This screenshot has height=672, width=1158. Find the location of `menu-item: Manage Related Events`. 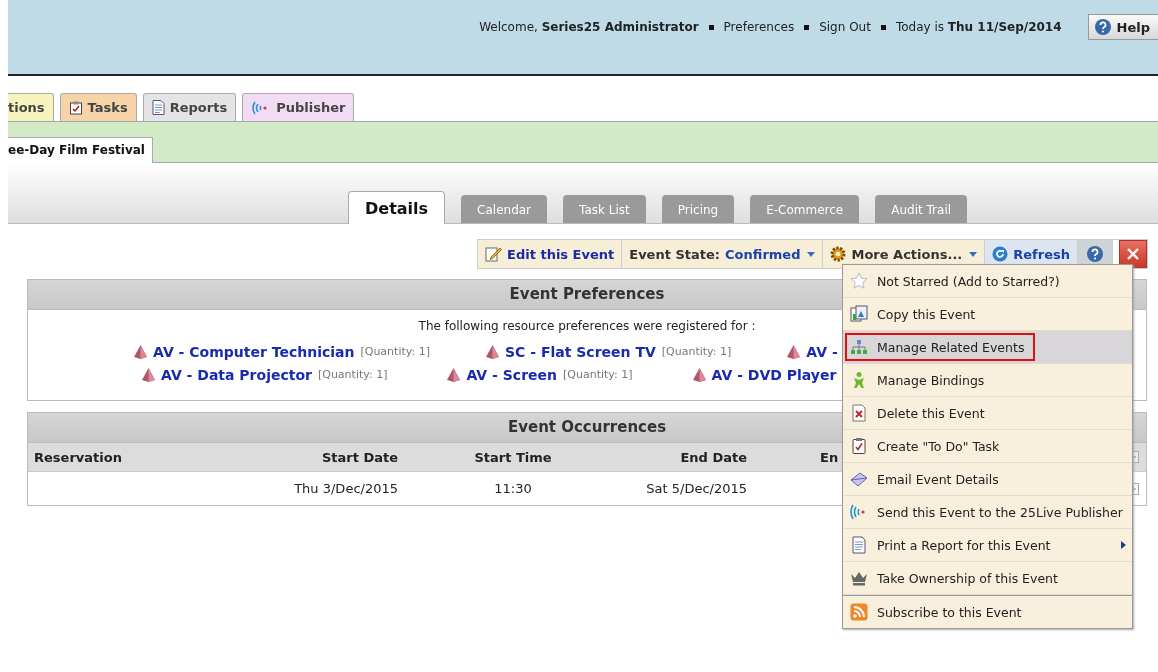

menu-item: Manage Related Events is located at coordinates (987, 347).